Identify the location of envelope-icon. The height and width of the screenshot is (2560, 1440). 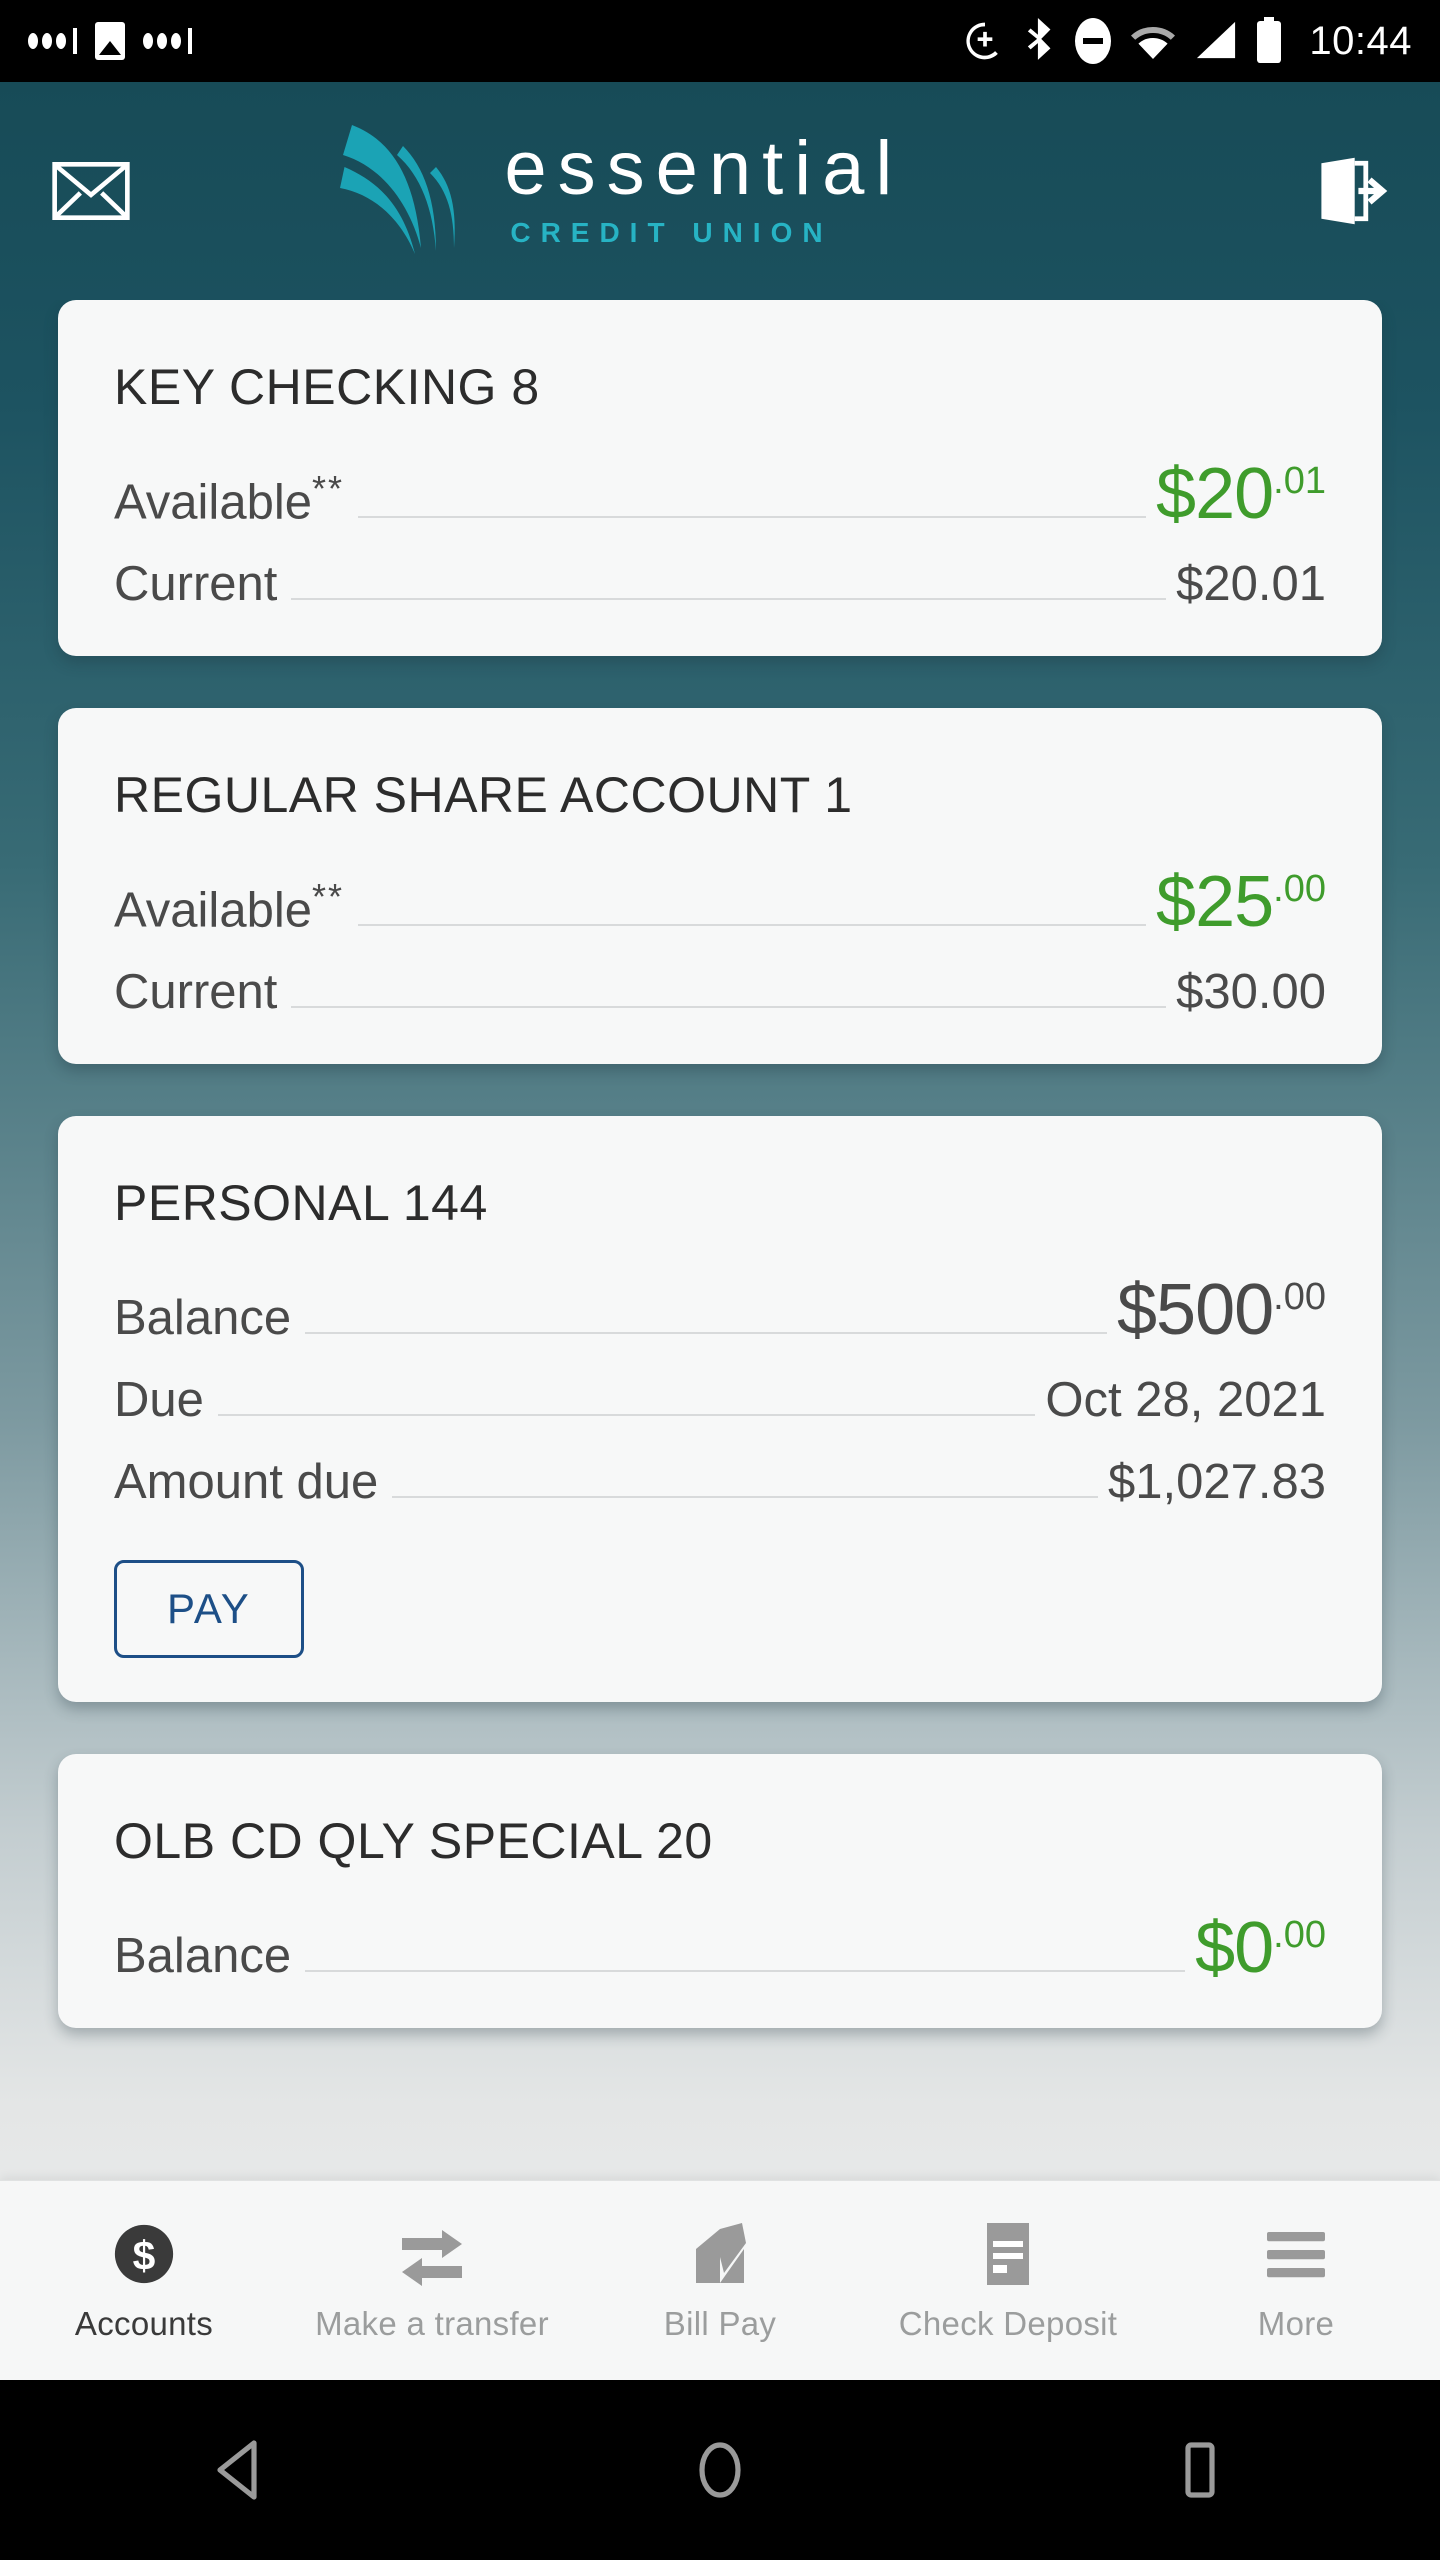
(91, 191).